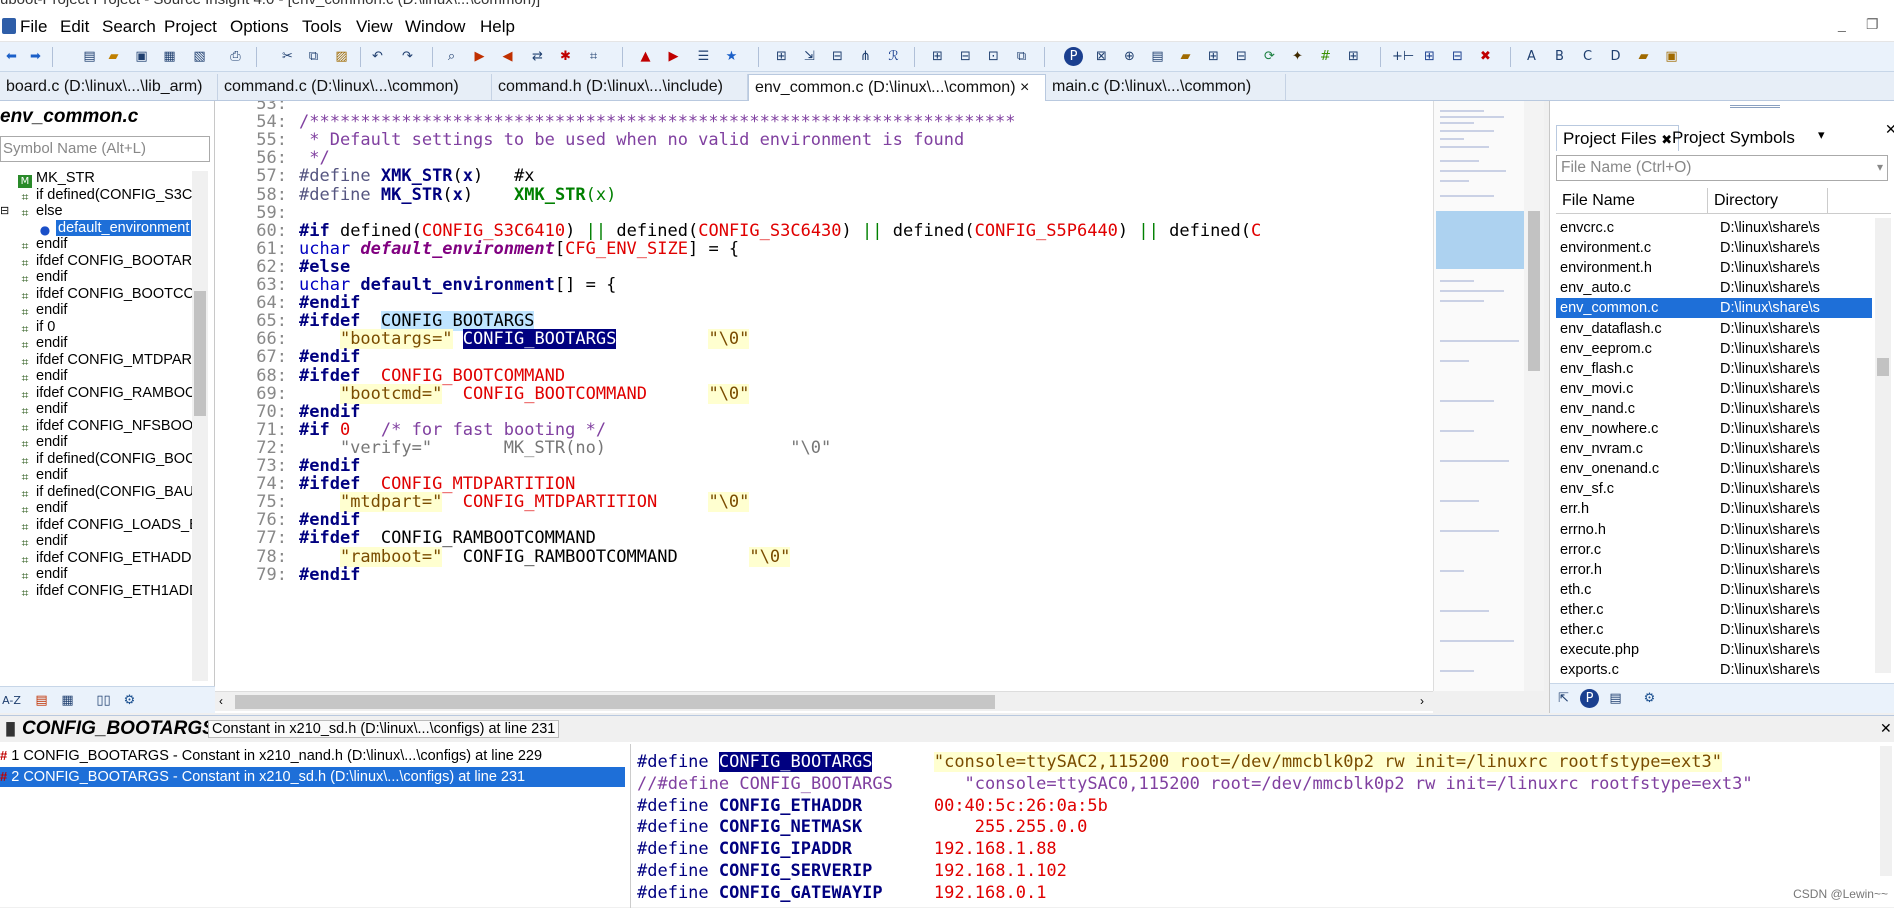  What do you see at coordinates (620, 87) in the screenshot?
I see `tab-command-h: command.h (D:\linux\...\include)` at bounding box center [620, 87].